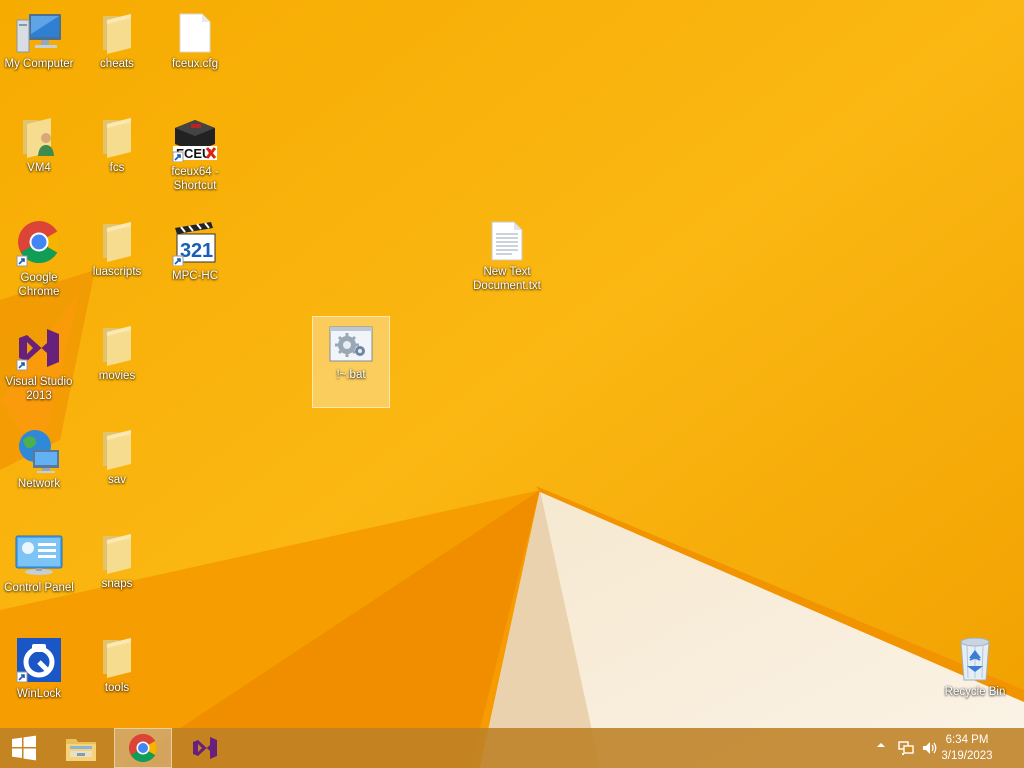 The image size is (1024, 768). I want to click on text-document-icon, so click(507, 237).